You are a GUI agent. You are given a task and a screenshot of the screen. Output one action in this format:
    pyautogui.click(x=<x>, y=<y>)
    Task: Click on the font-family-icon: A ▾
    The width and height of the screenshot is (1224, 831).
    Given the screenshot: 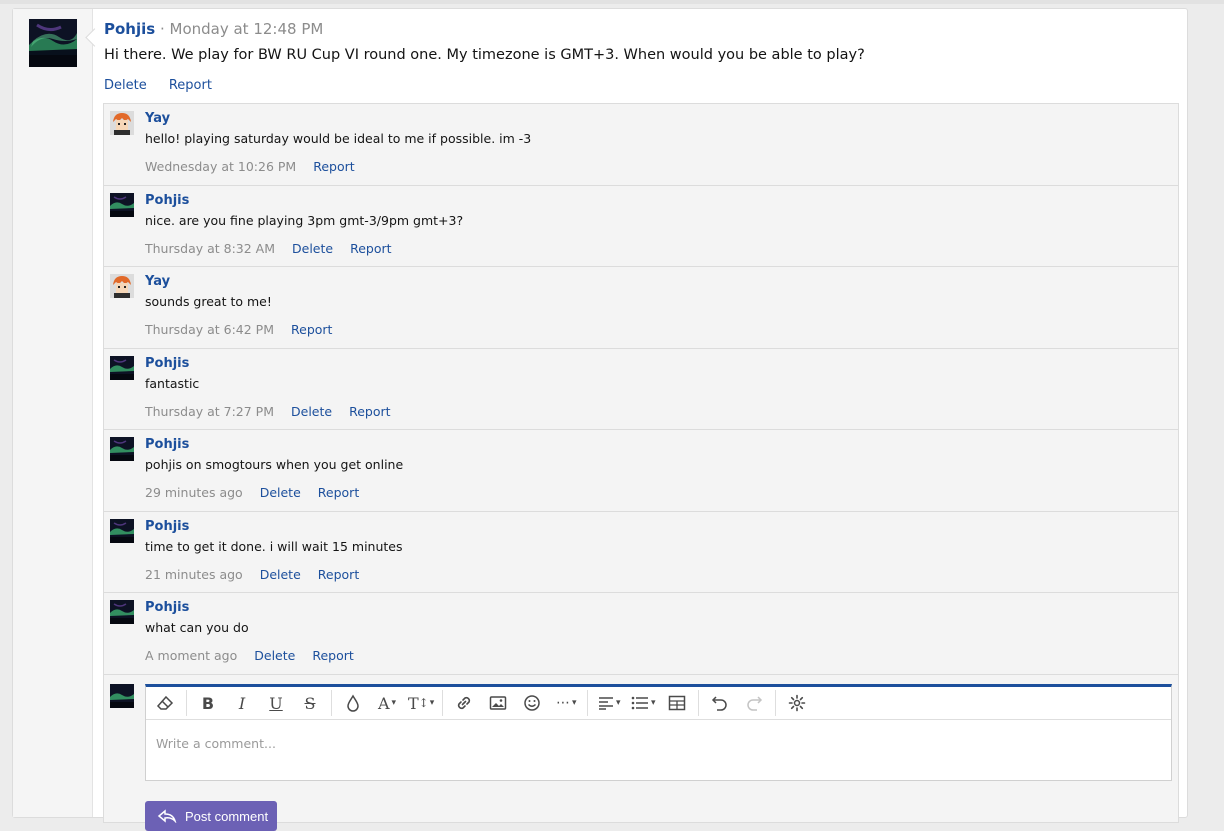 What is the action you would take?
    pyautogui.click(x=387, y=703)
    